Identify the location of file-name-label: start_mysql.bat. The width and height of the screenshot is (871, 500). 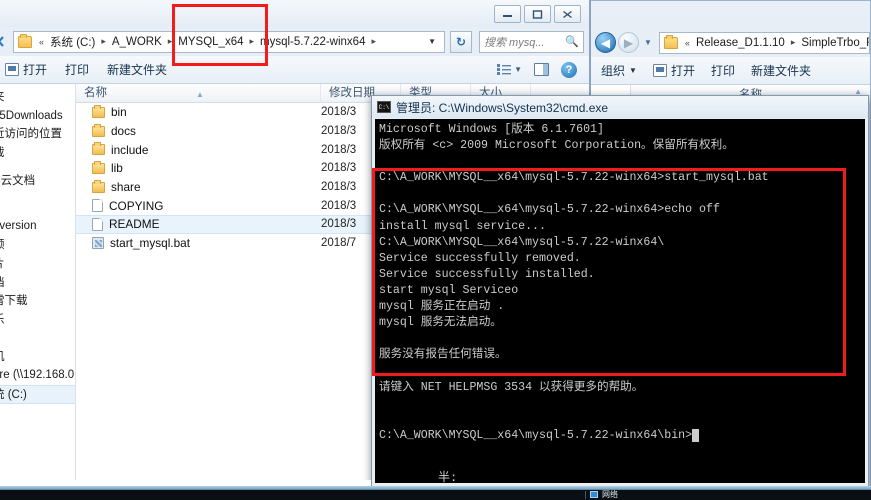
(150, 243).